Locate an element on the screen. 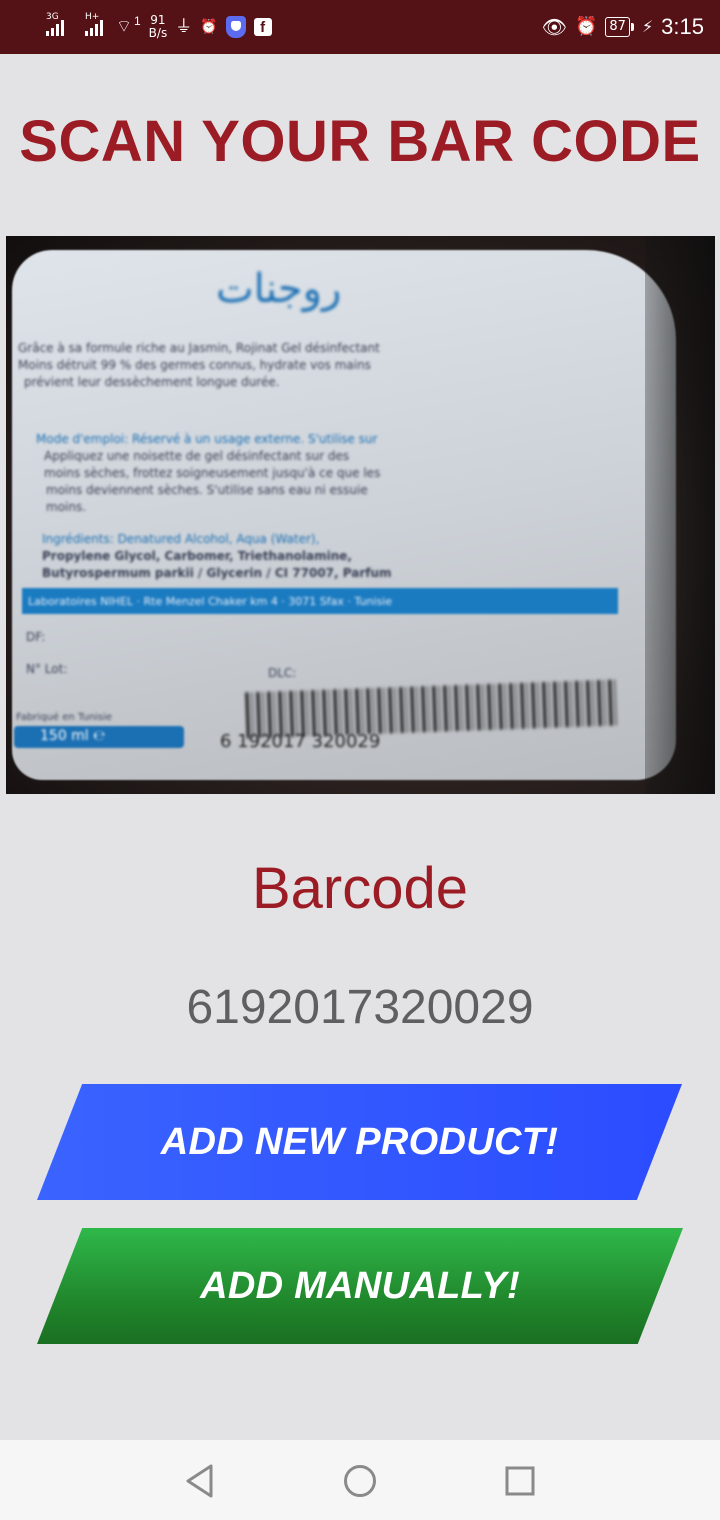  add-manually-button: ADD MANUALLY! is located at coordinates (360, 1286).